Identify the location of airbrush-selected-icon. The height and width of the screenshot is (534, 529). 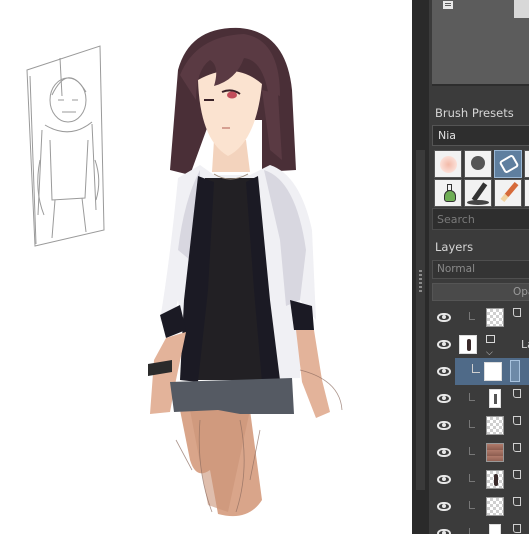
(508, 164).